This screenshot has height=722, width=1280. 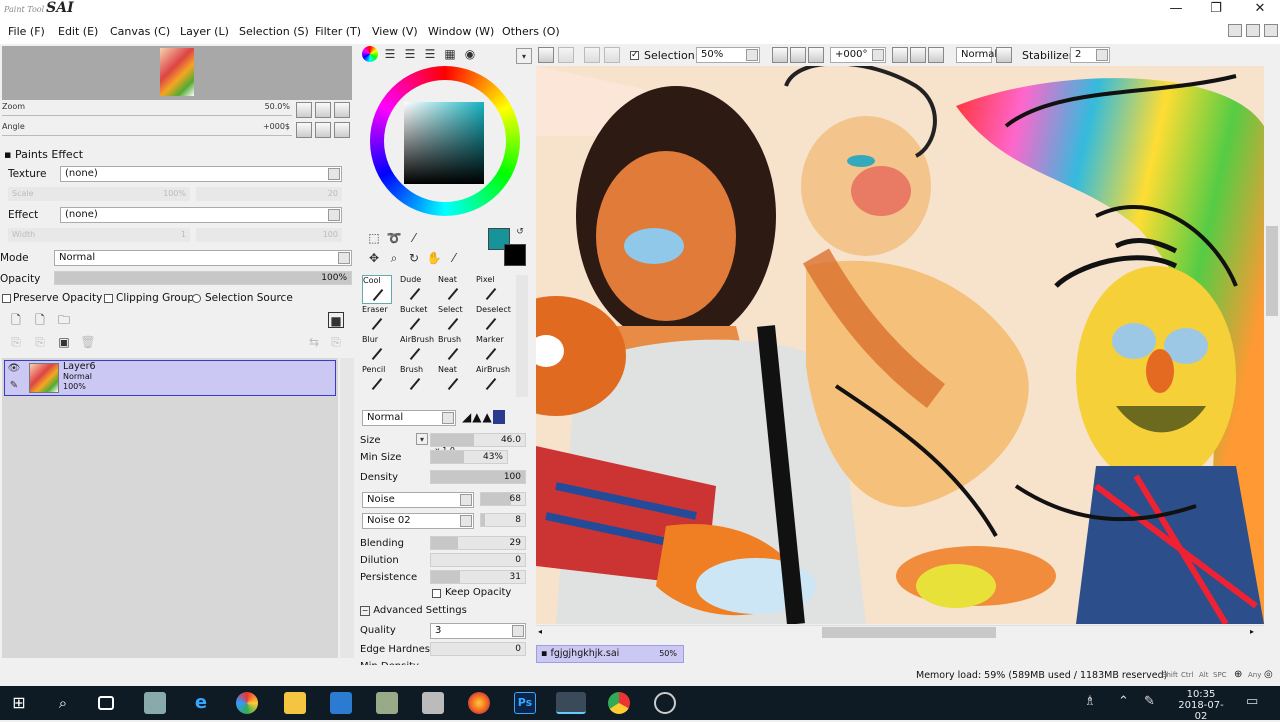 What do you see at coordinates (314, 342) in the screenshot?
I see `layer-transfer-icon: ⇆` at bounding box center [314, 342].